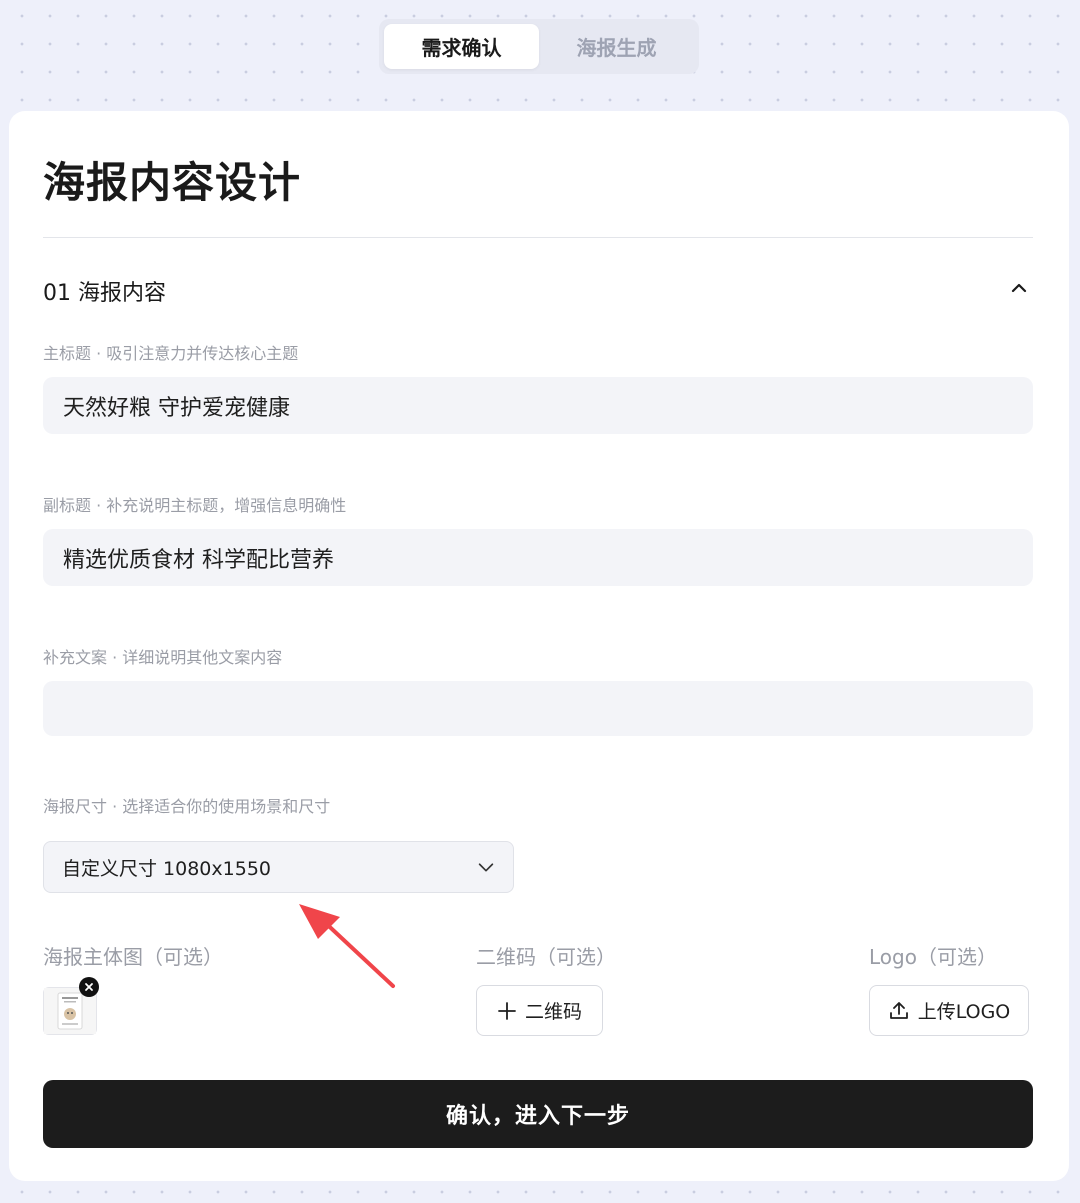 Image resolution: width=1080 pixels, height=1203 pixels. Describe the element at coordinates (166, 868) in the screenshot. I see `poster-size-value: 自定义尺寸 1080x1550` at that location.